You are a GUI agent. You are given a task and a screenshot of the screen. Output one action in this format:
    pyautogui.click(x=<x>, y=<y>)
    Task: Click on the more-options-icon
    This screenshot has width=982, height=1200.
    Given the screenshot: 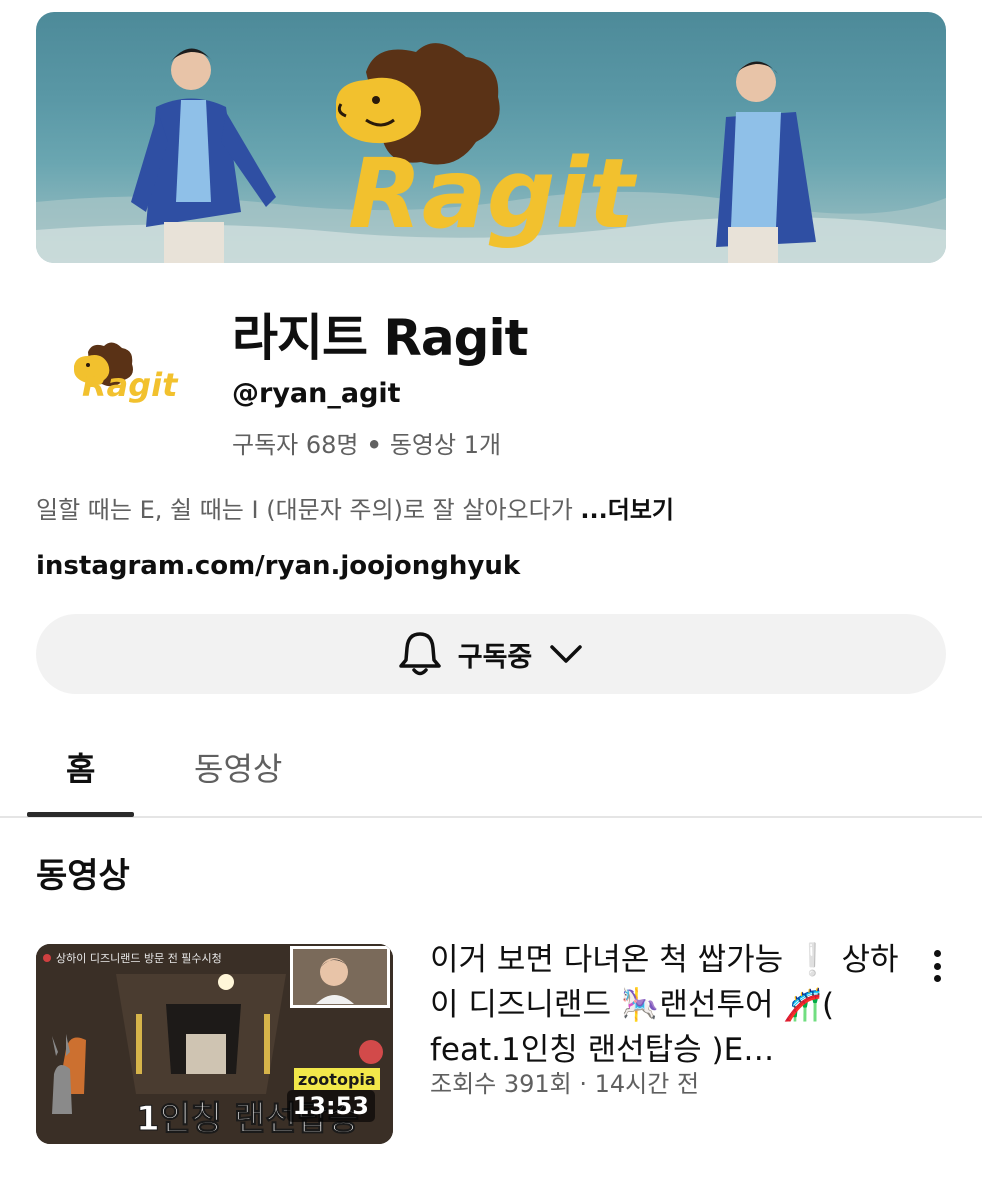 What is the action you would take?
    pyautogui.click(x=937, y=966)
    